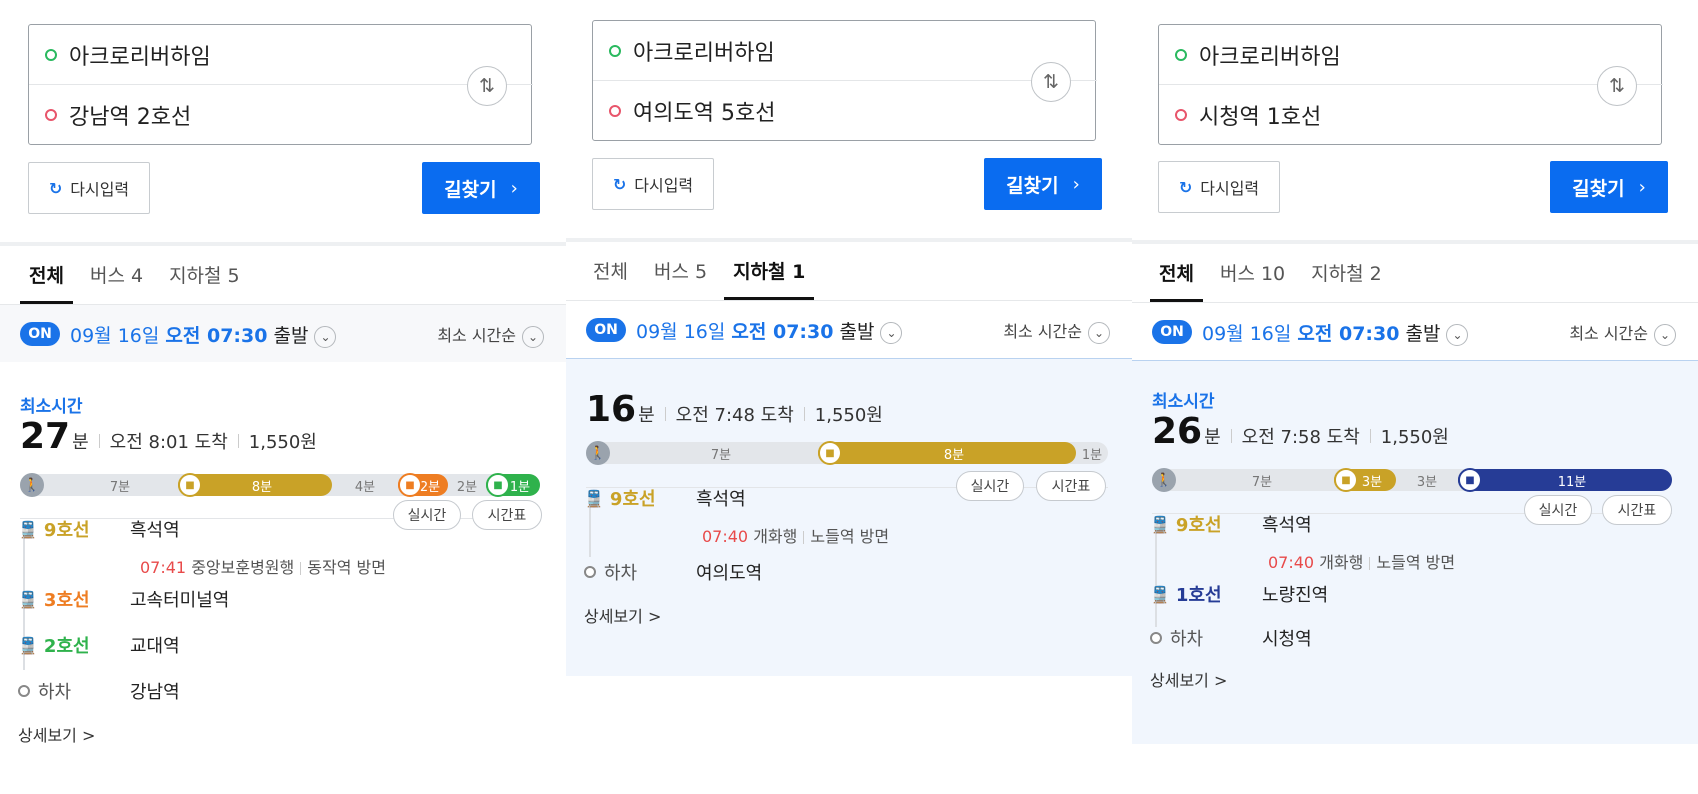 The width and height of the screenshot is (1698, 794). Describe the element at coordinates (830, 453) in the screenshot. I see `subway-icon: ■` at that location.